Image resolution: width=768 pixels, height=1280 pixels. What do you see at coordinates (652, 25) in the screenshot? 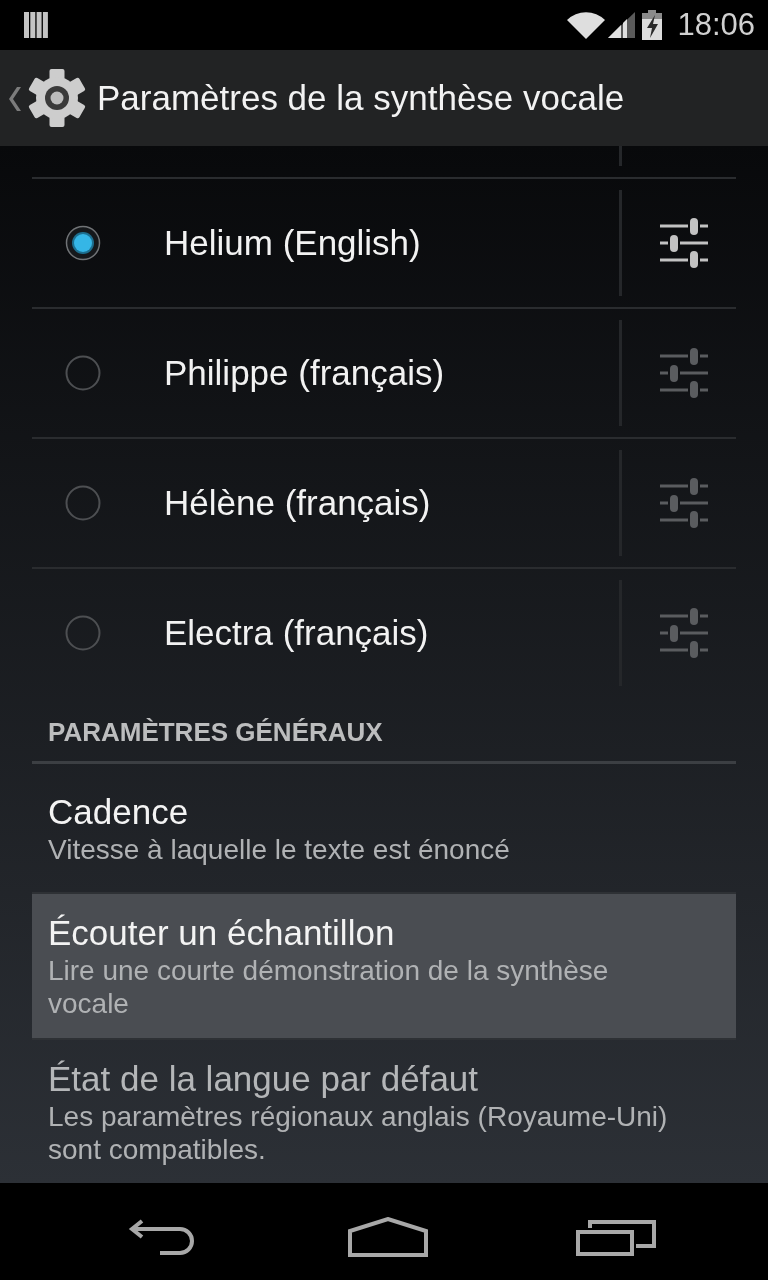
I see `battery-charging-icon` at bounding box center [652, 25].